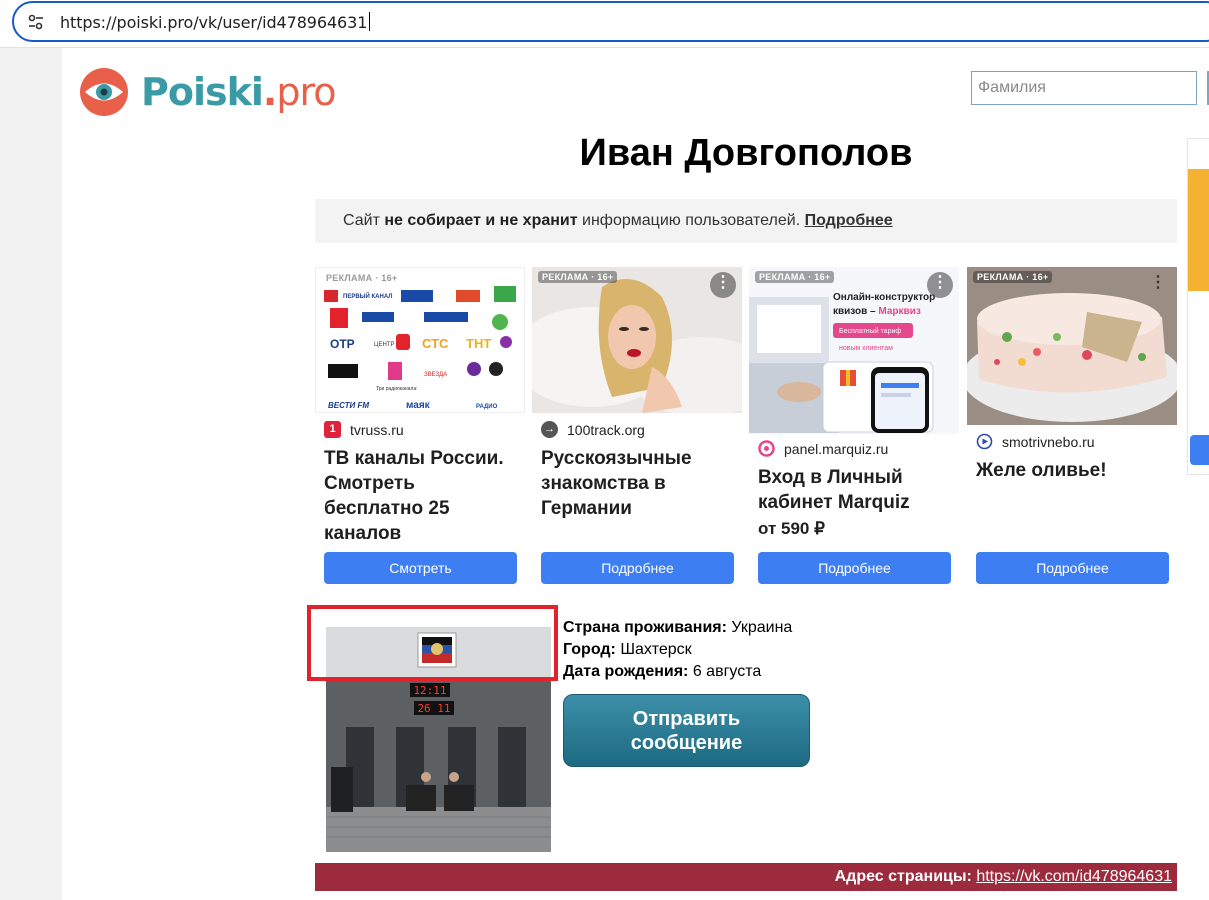  What do you see at coordinates (478, 343) in the screenshot?
I see `svg-text: ТНТ` at bounding box center [478, 343].